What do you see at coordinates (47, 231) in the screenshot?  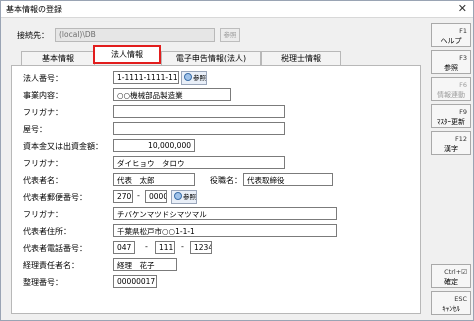 I see `rep-address-label: 代表者住所：` at bounding box center [47, 231].